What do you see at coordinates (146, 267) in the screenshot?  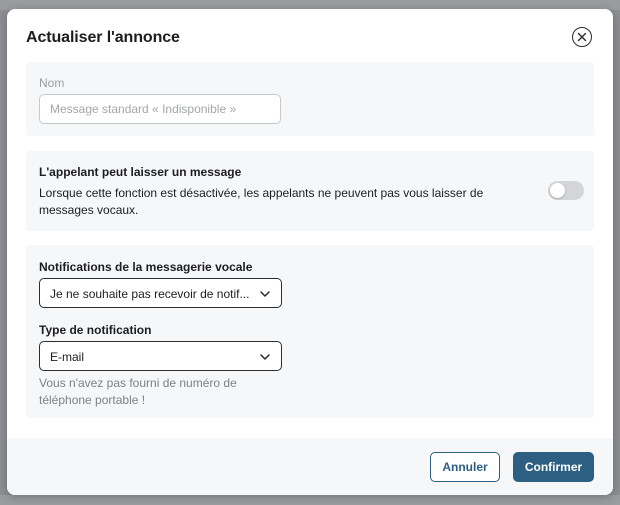 I see `voicemail-notifications-label: Notifications de la messagerie vocale` at bounding box center [146, 267].